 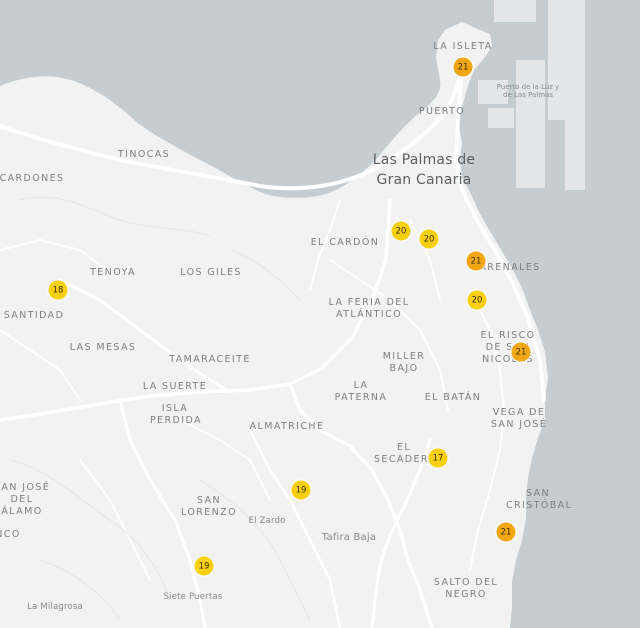 I want to click on label-vega-de-san-jose: VEGA DE SAN JOSÉ, so click(x=519, y=418).